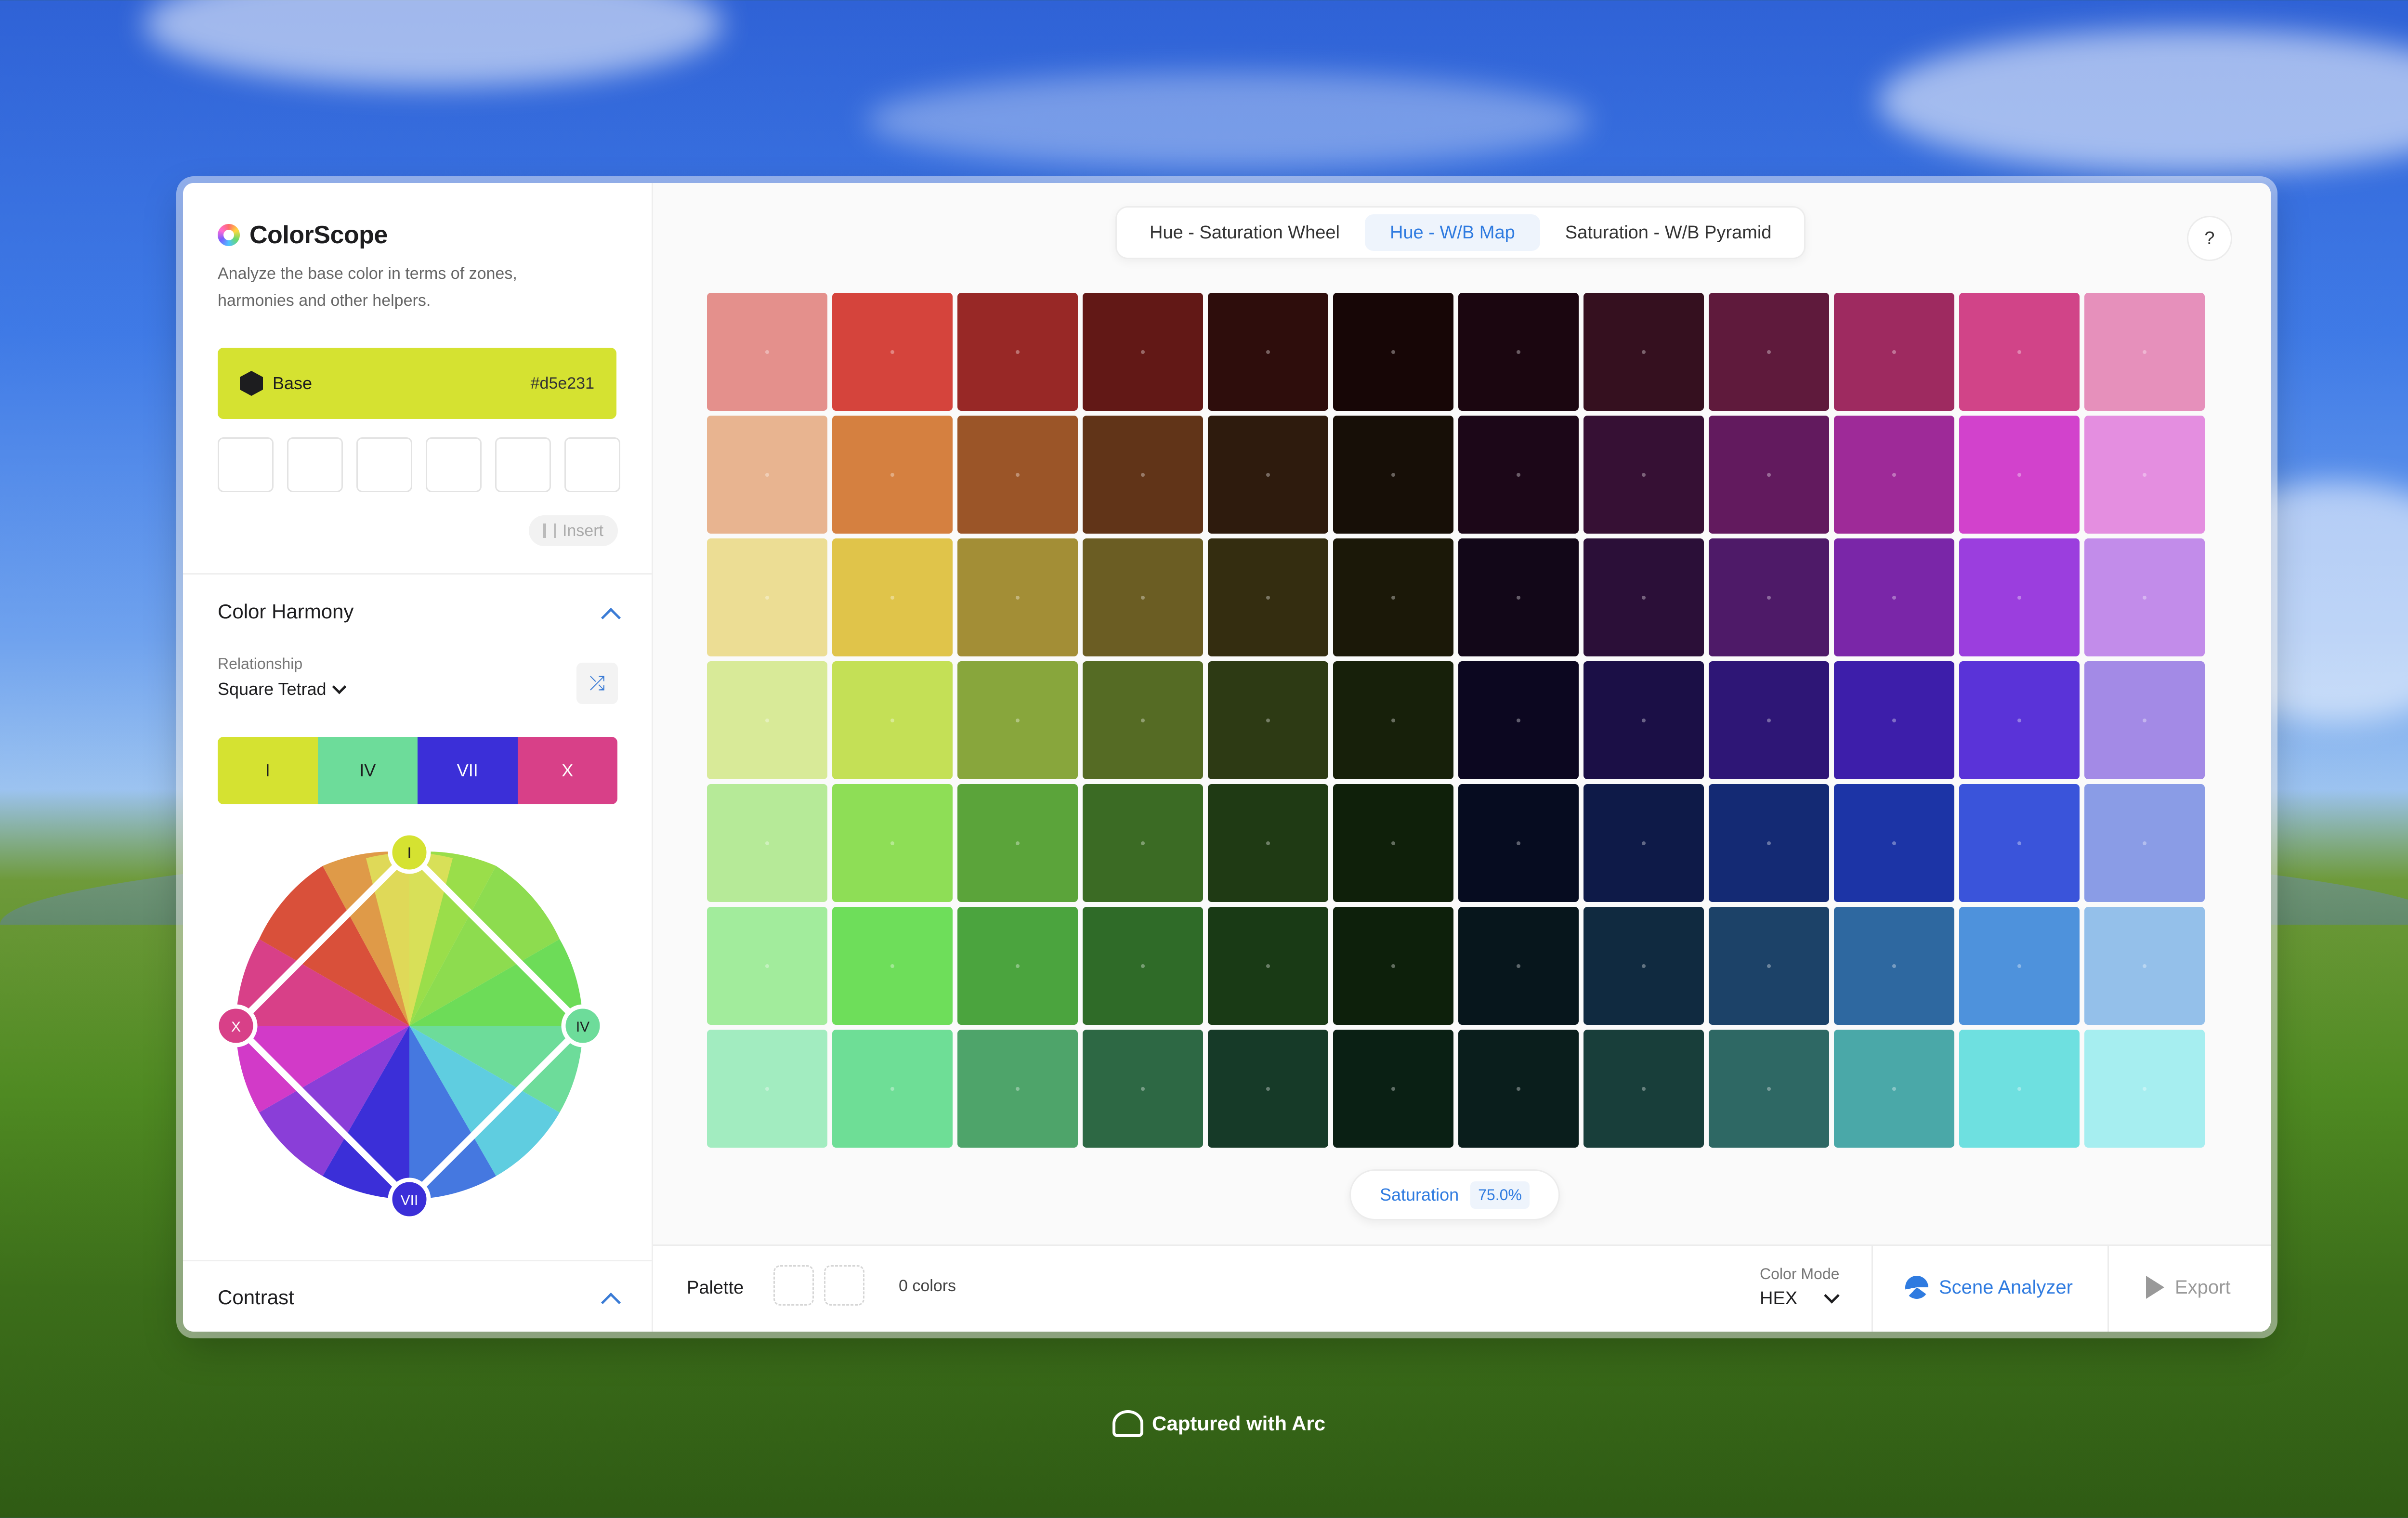  I want to click on color-mode-select: HEX, so click(1800, 1298).